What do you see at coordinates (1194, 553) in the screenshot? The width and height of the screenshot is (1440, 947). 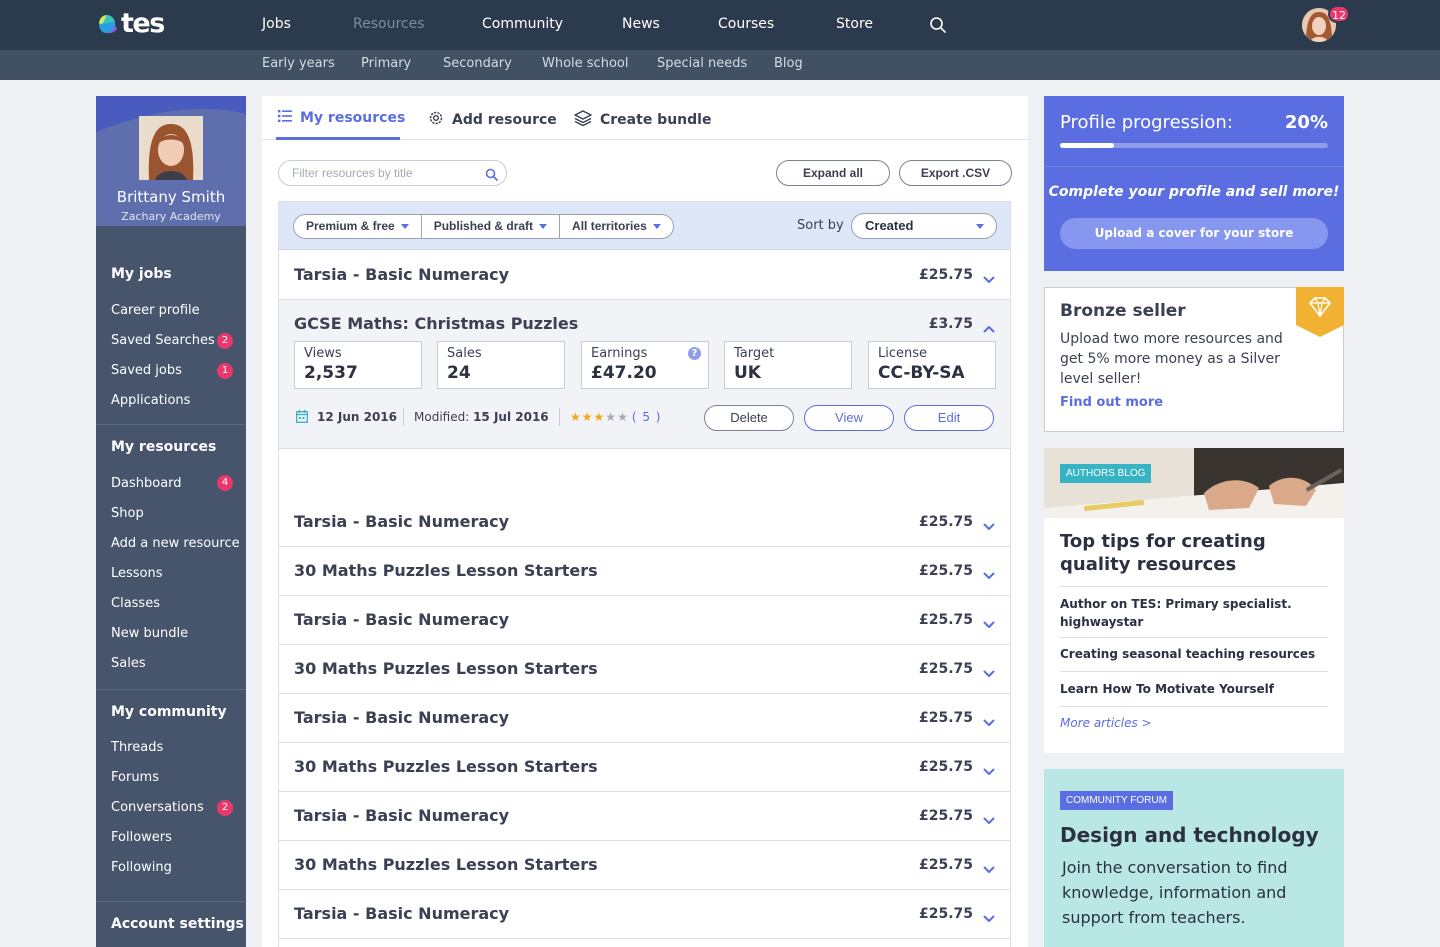 I see `blog-title: Top tips for creating quality resources` at bounding box center [1194, 553].